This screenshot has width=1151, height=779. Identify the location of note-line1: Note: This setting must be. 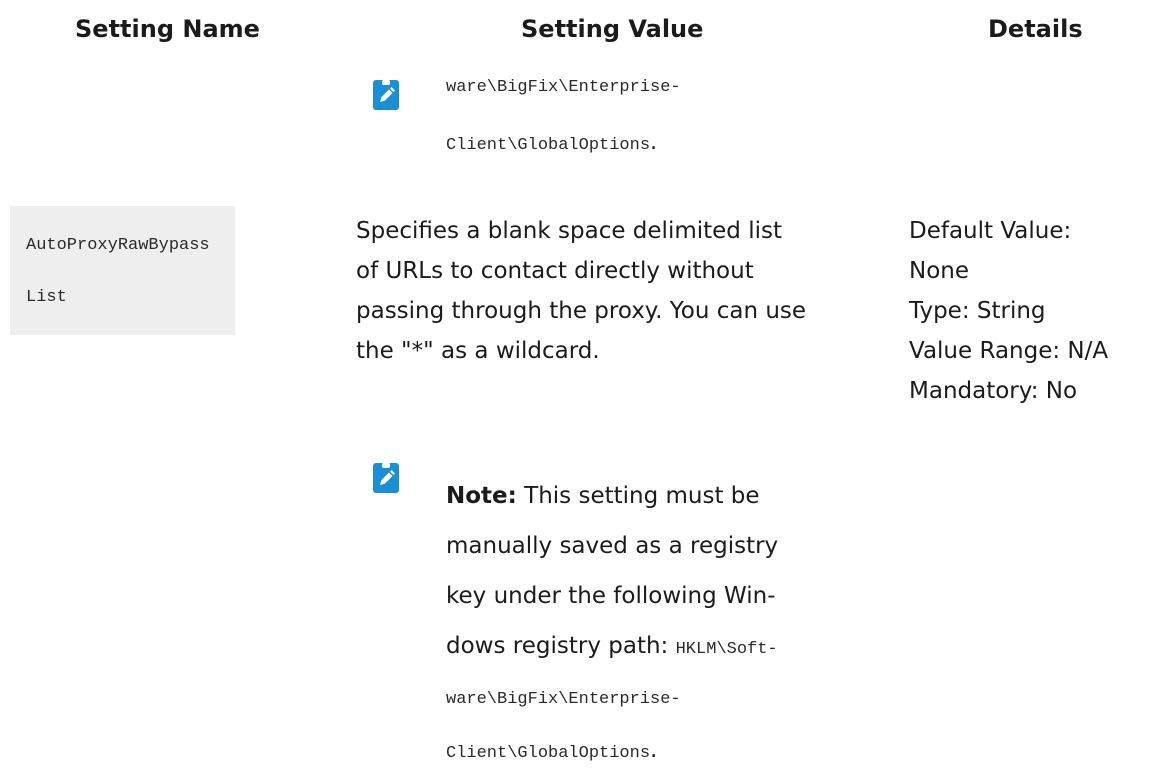
(612, 496).